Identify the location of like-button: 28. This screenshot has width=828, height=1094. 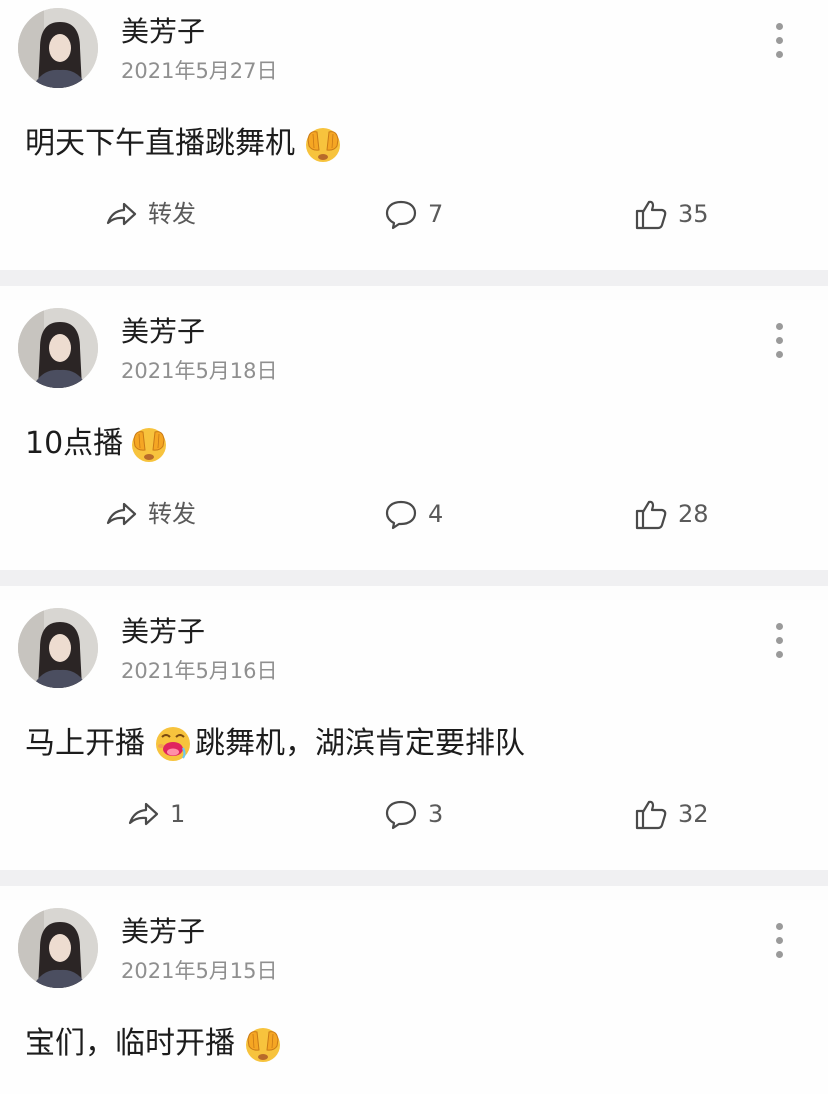
(671, 514).